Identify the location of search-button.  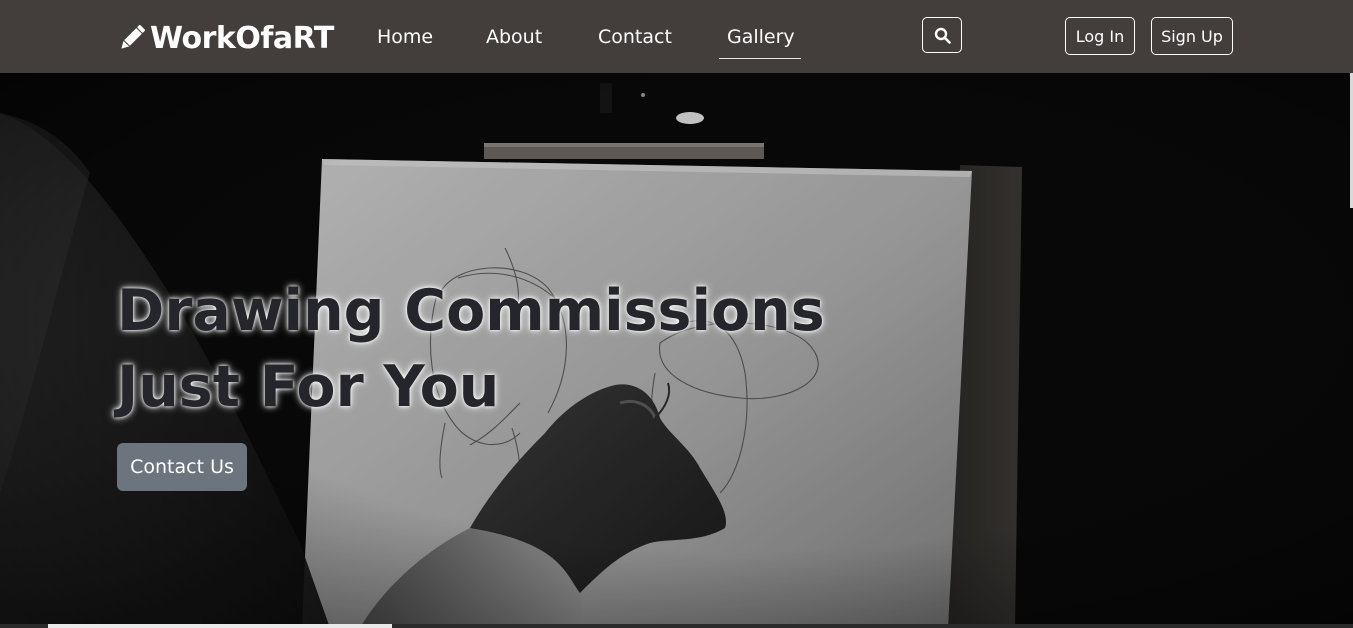
(942, 35).